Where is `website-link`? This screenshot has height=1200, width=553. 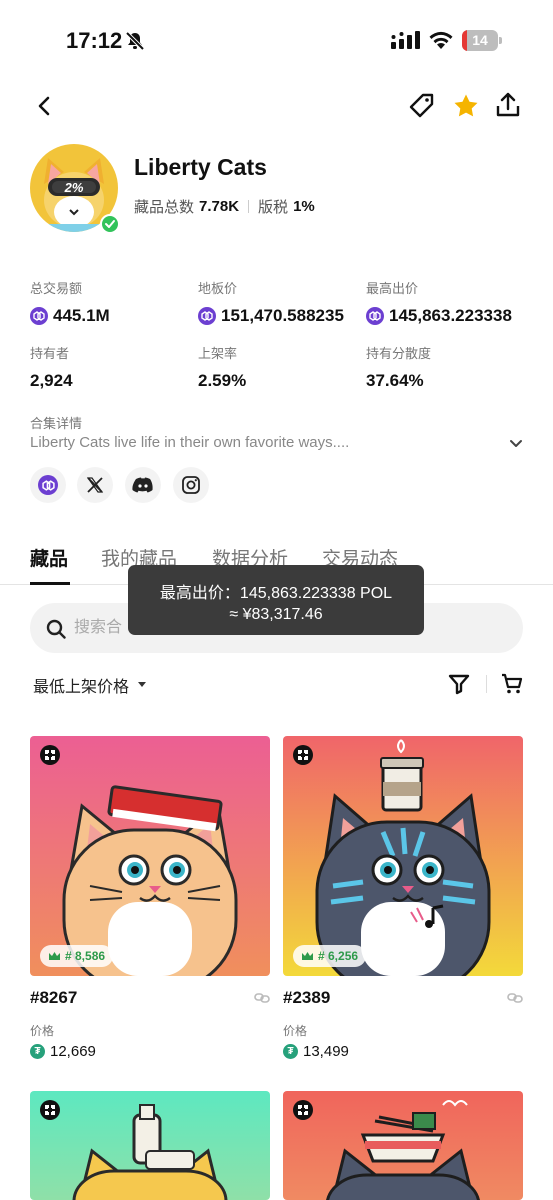
website-link is located at coordinates (48, 485).